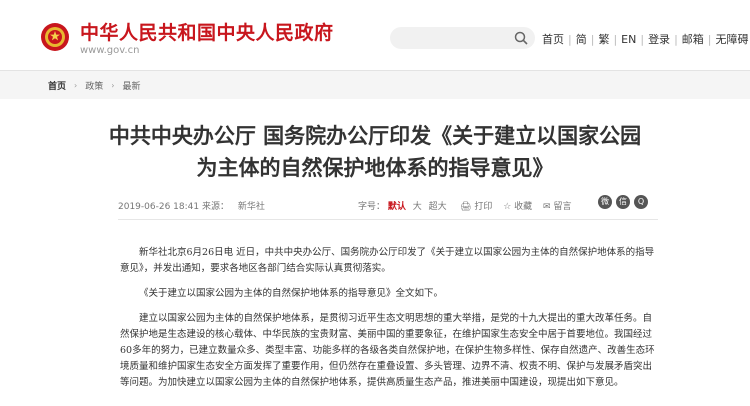 The height and width of the screenshot is (406, 750). Describe the element at coordinates (628, 39) in the screenshot. I see `nav-english: EN` at that location.